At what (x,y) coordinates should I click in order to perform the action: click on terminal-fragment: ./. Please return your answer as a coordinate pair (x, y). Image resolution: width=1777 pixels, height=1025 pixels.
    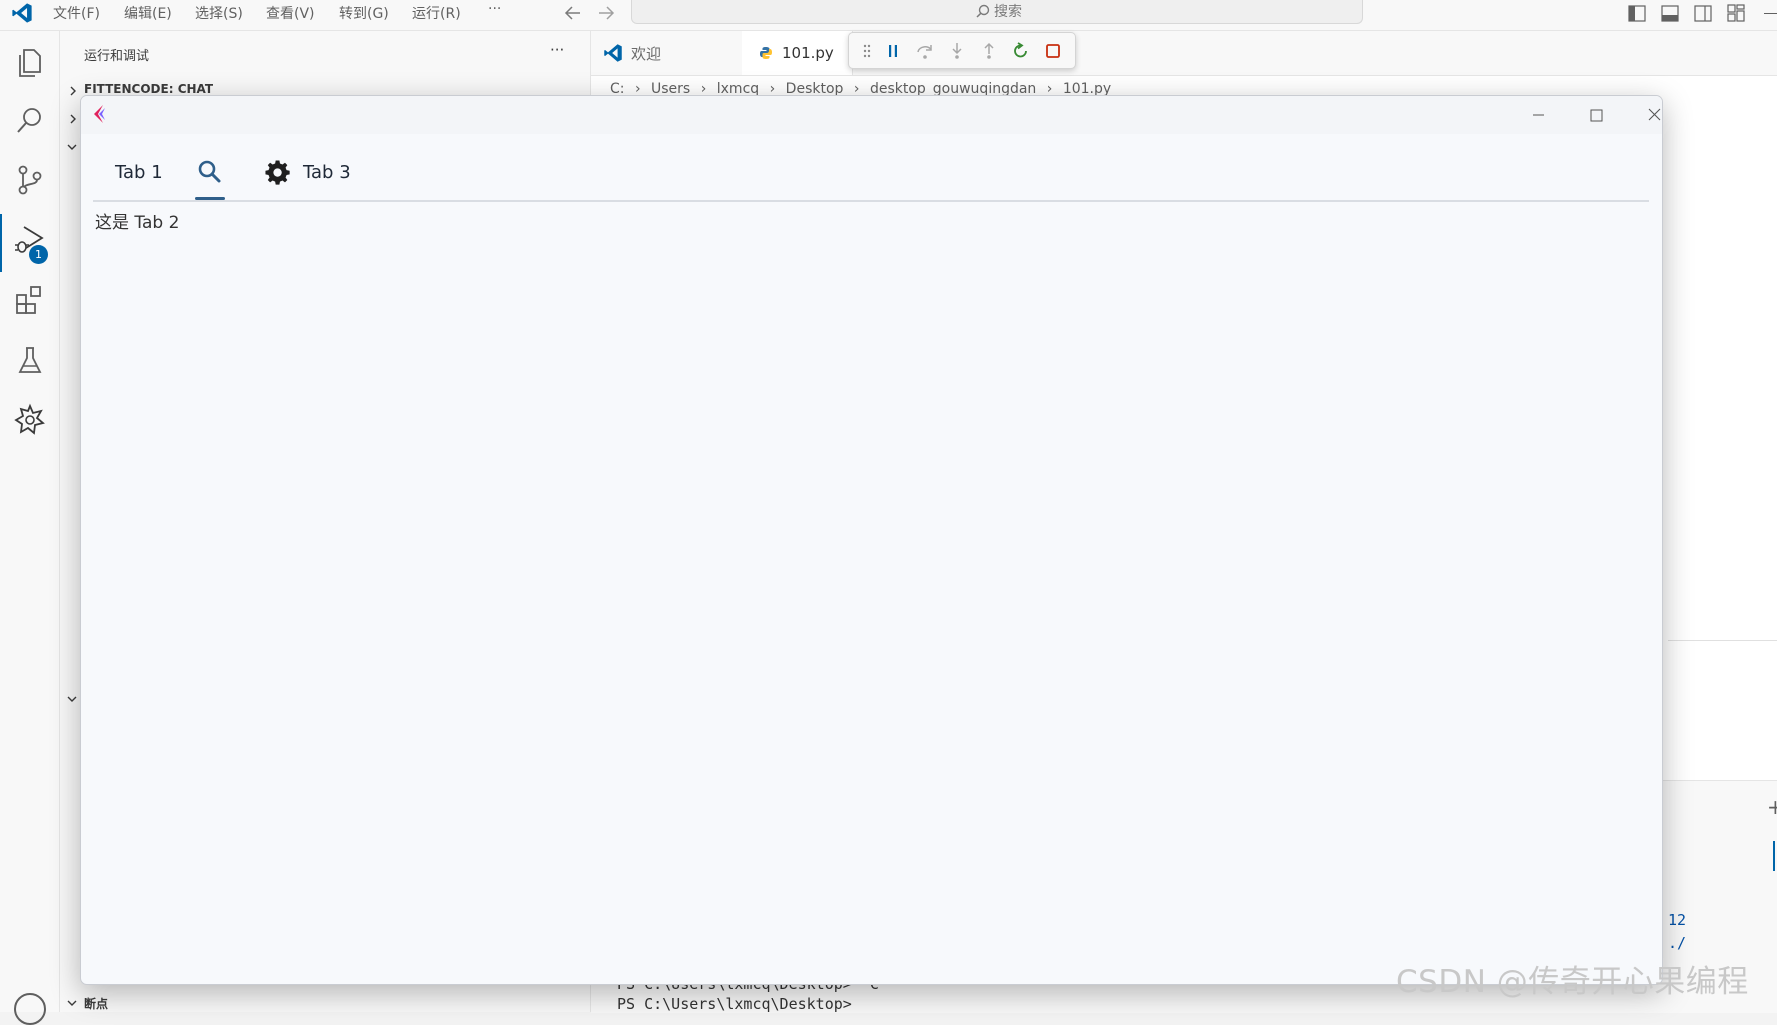
    Looking at the image, I should click on (1677, 943).